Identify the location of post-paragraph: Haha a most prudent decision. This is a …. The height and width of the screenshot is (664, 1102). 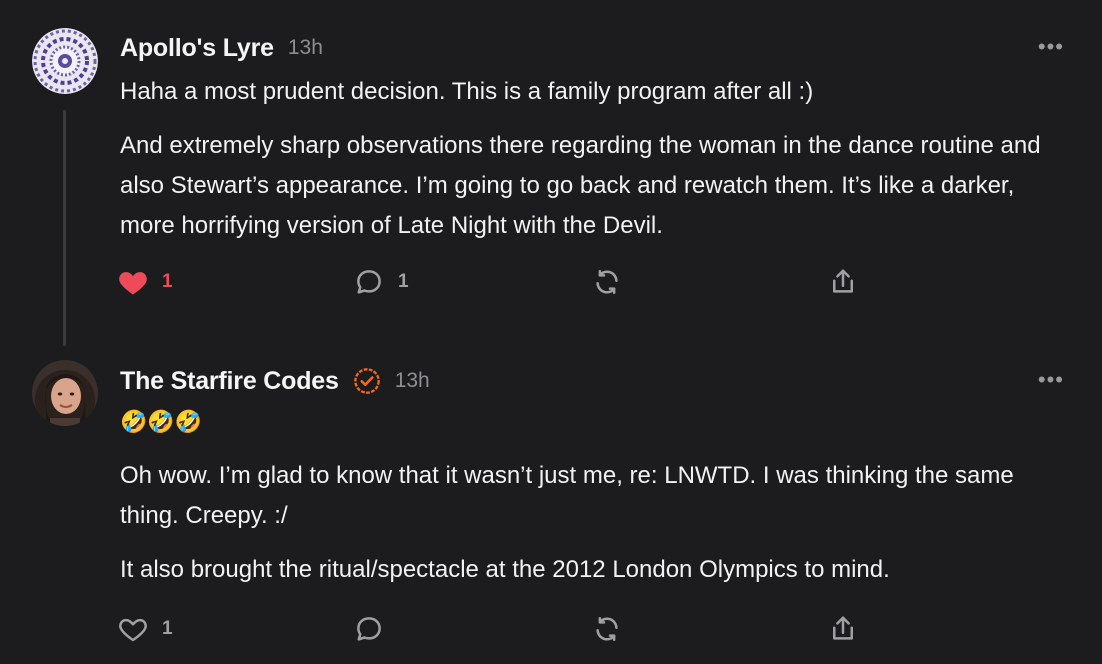
(467, 91).